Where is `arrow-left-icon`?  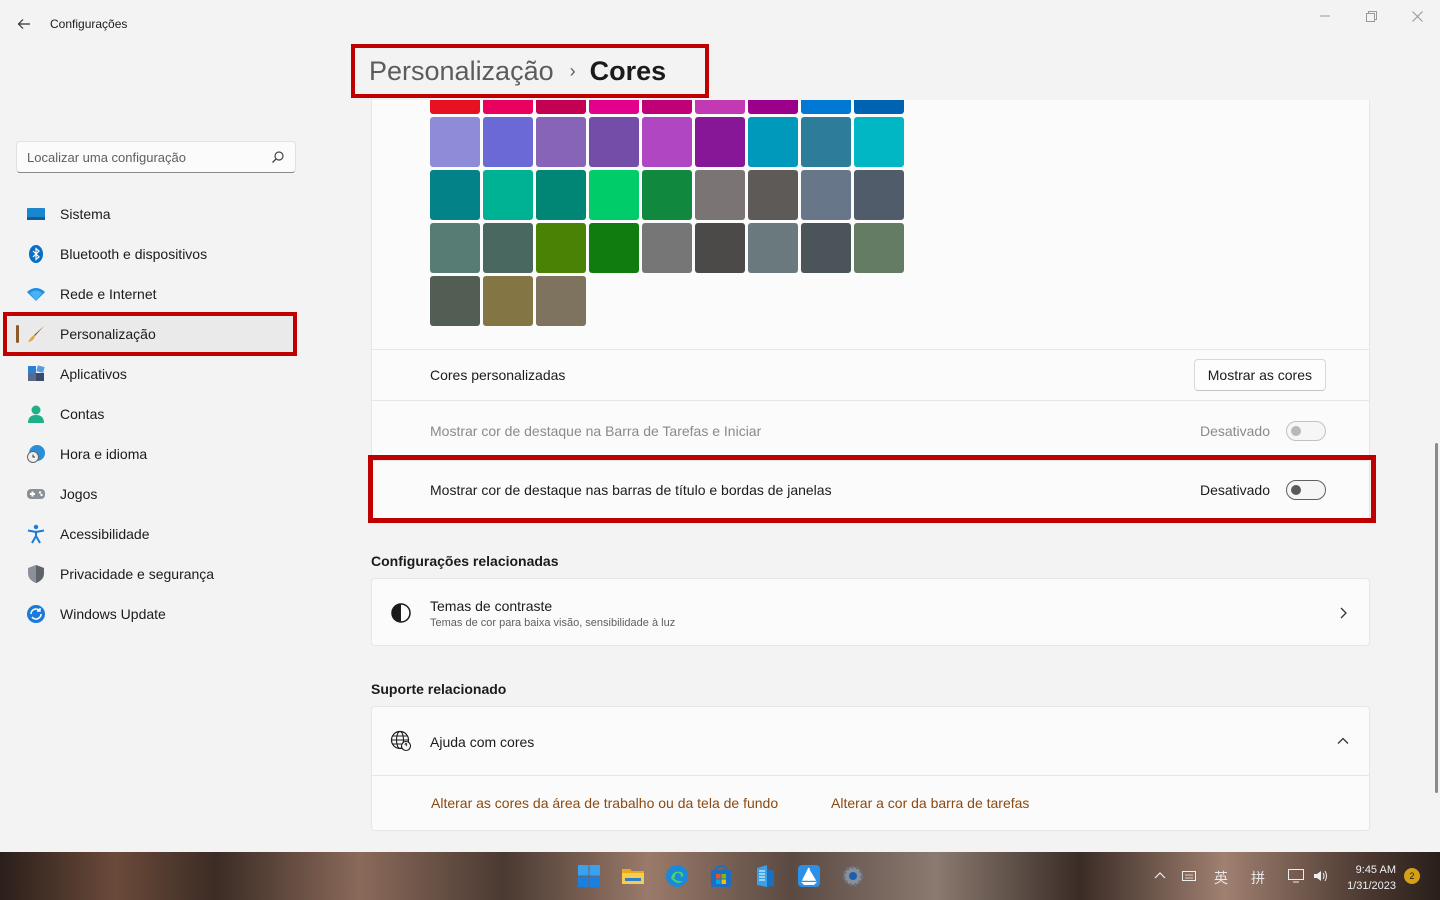
arrow-left-icon is located at coordinates (23, 24).